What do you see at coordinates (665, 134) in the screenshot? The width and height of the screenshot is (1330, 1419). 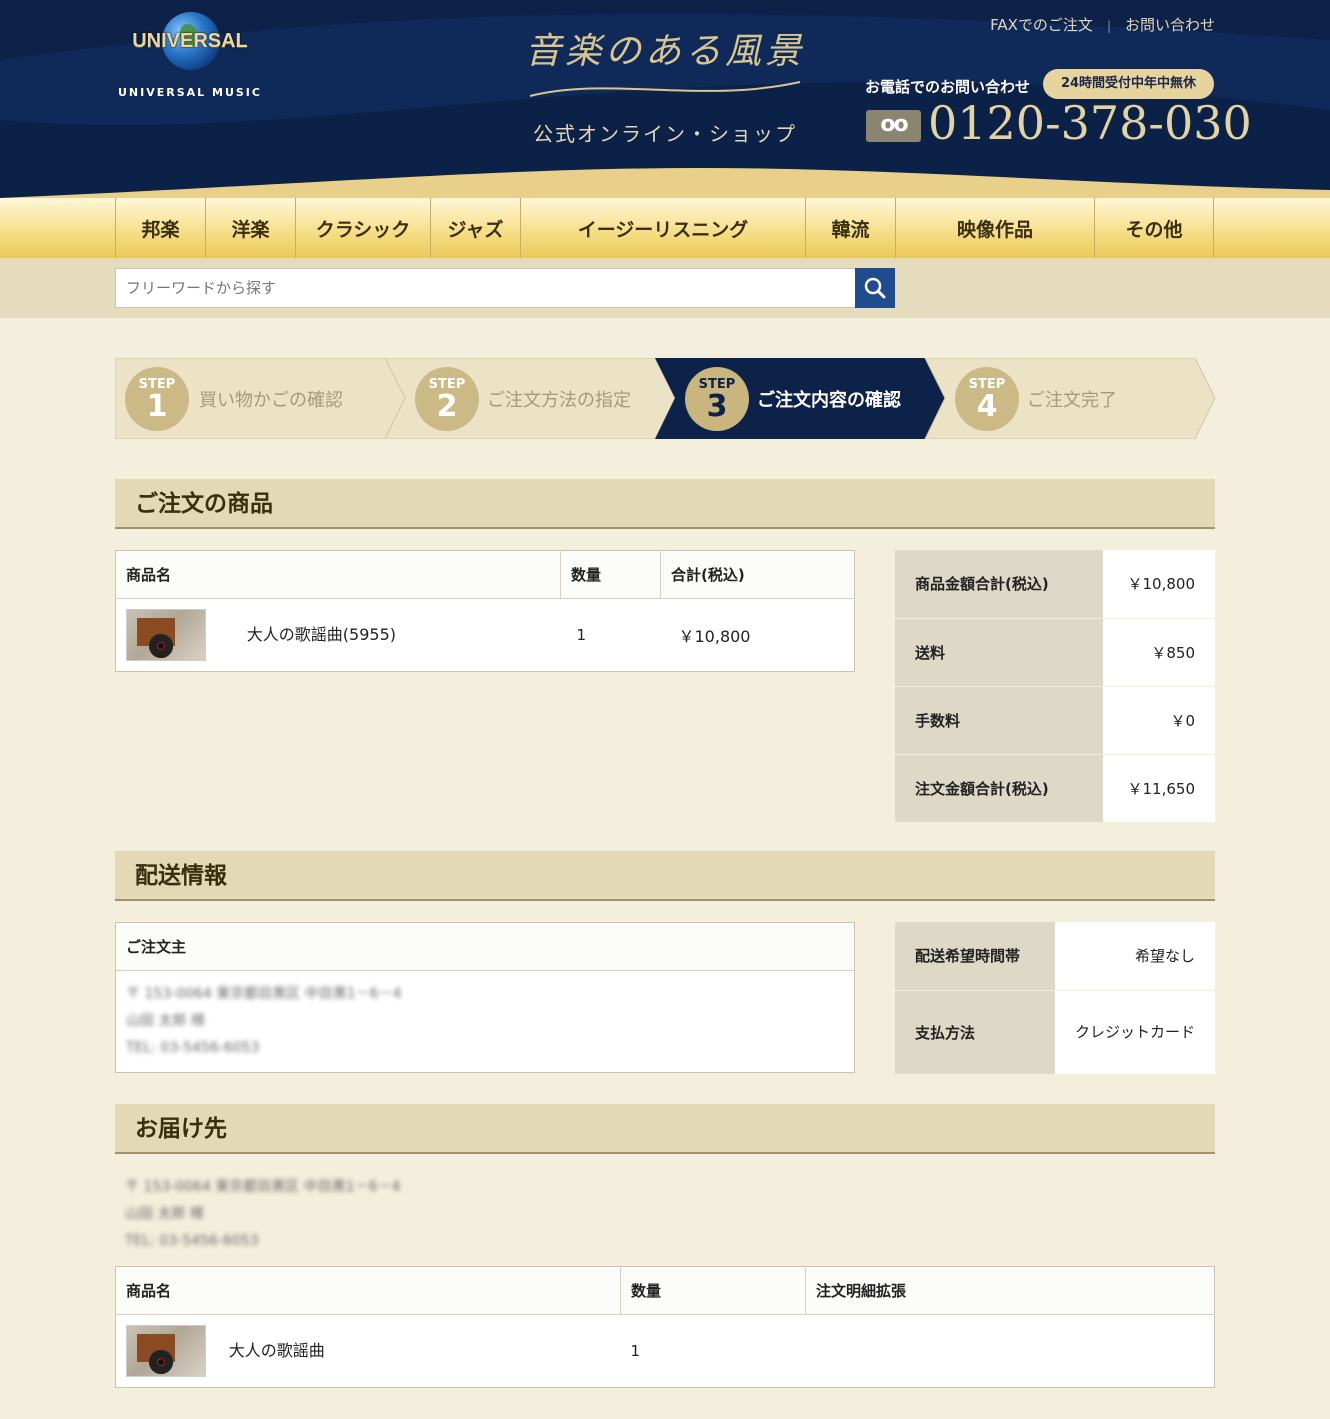 I see `brand-subtitle: 公式オンライン・ショップ` at bounding box center [665, 134].